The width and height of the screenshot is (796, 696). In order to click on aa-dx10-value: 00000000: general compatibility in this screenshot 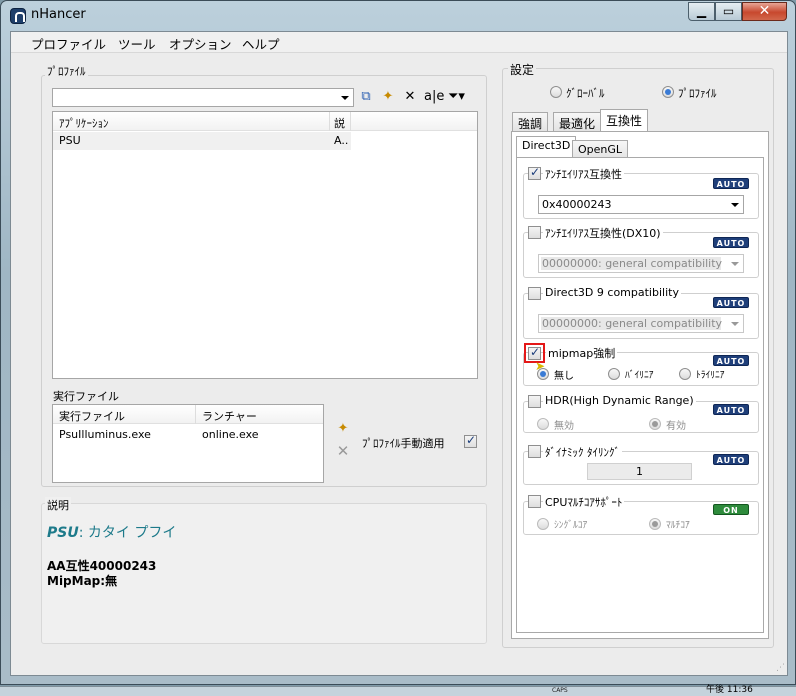, I will do `click(632, 263)`.